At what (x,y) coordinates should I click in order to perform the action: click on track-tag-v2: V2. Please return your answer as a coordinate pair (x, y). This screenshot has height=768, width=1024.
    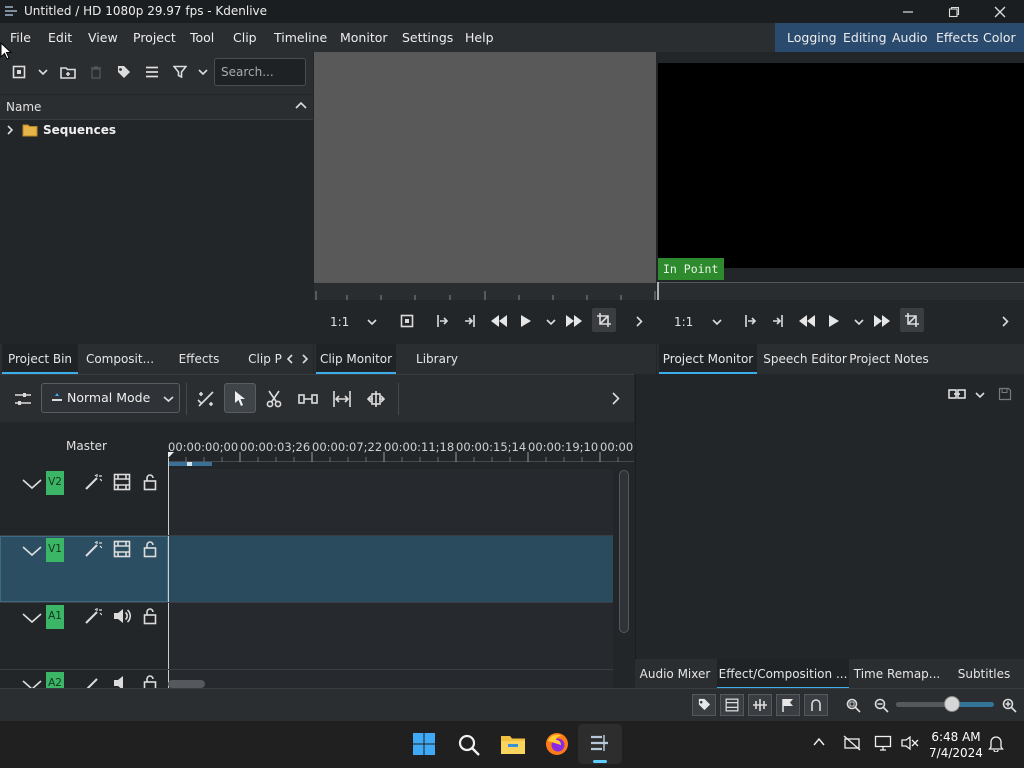
    Looking at the image, I should click on (55, 483).